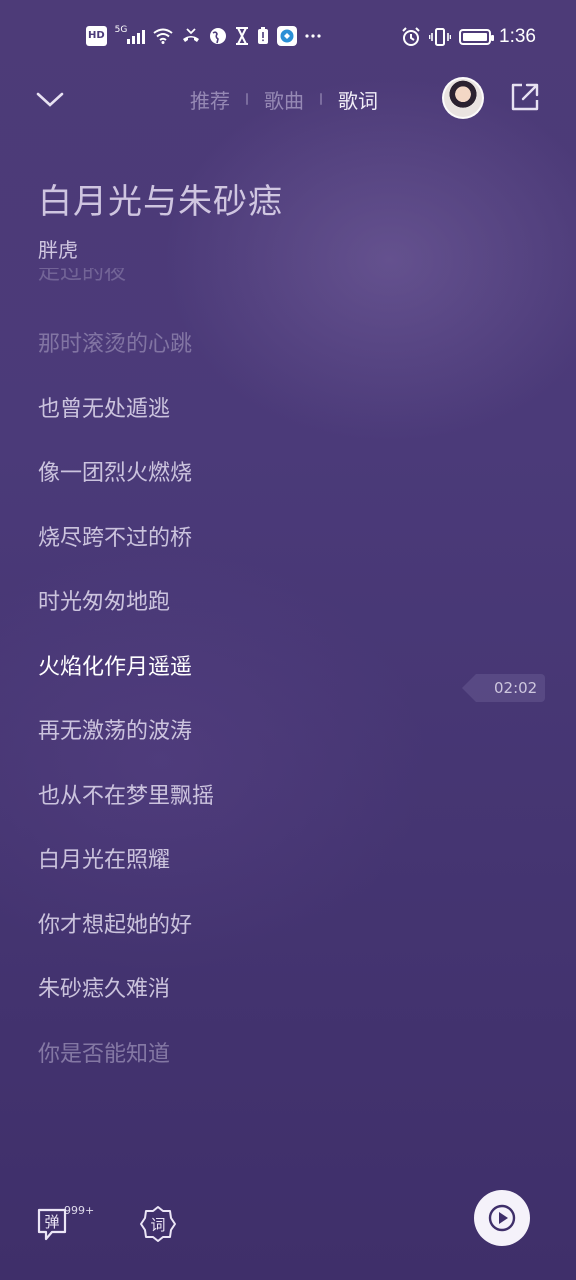 The image size is (576, 1280). I want to click on lyric-line: 朱砂痣久难消, so click(104, 987).